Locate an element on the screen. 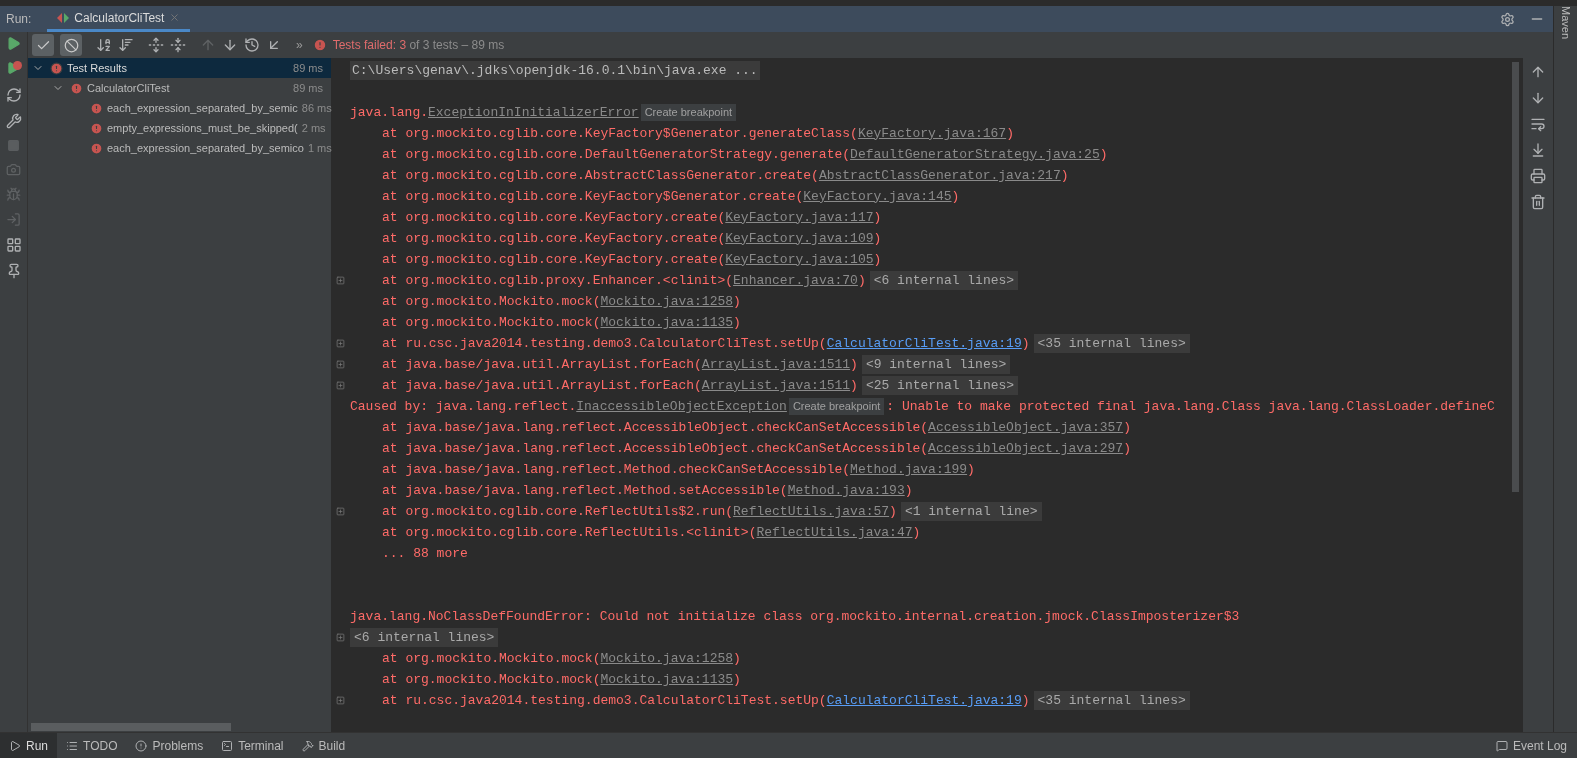  source-link: ExceptionInInitializerError is located at coordinates (533, 112).